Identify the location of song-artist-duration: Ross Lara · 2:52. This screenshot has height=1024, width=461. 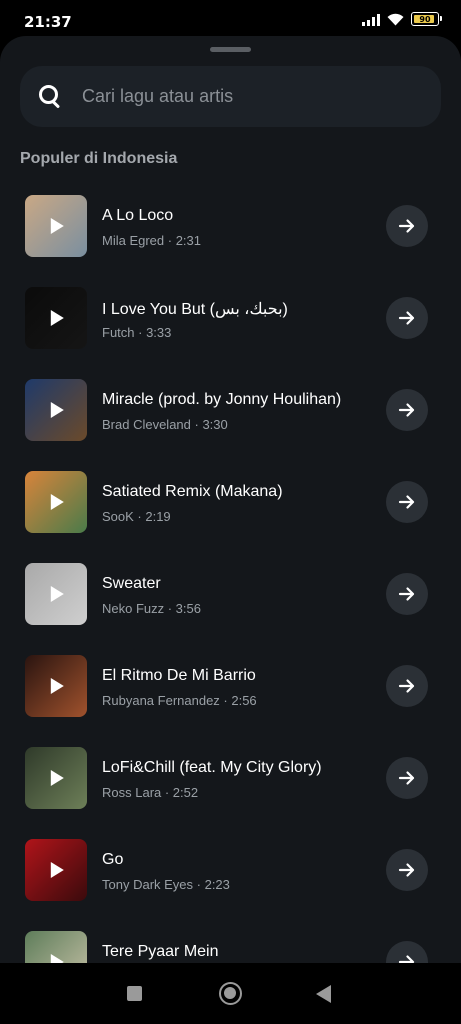
(150, 792).